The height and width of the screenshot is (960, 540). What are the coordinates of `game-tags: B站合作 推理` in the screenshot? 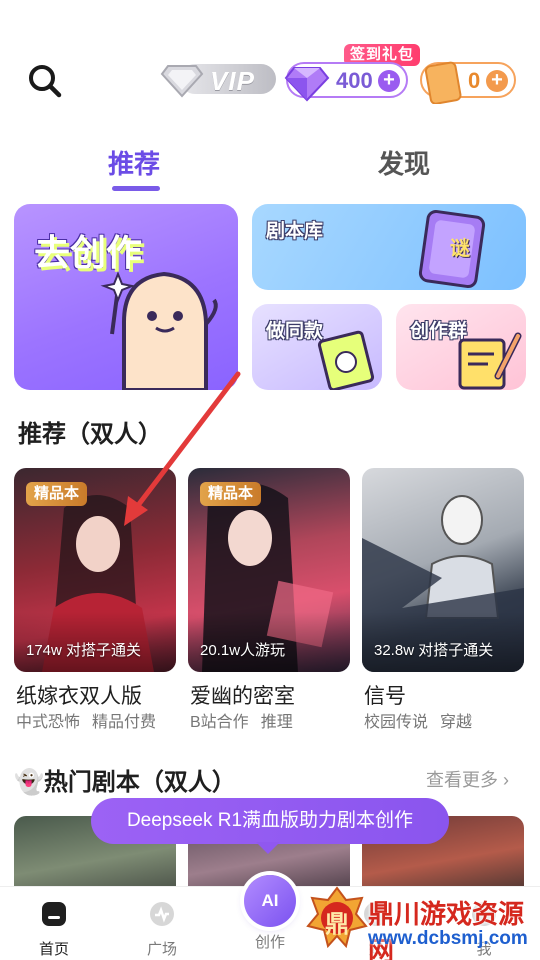 It's located at (247, 720).